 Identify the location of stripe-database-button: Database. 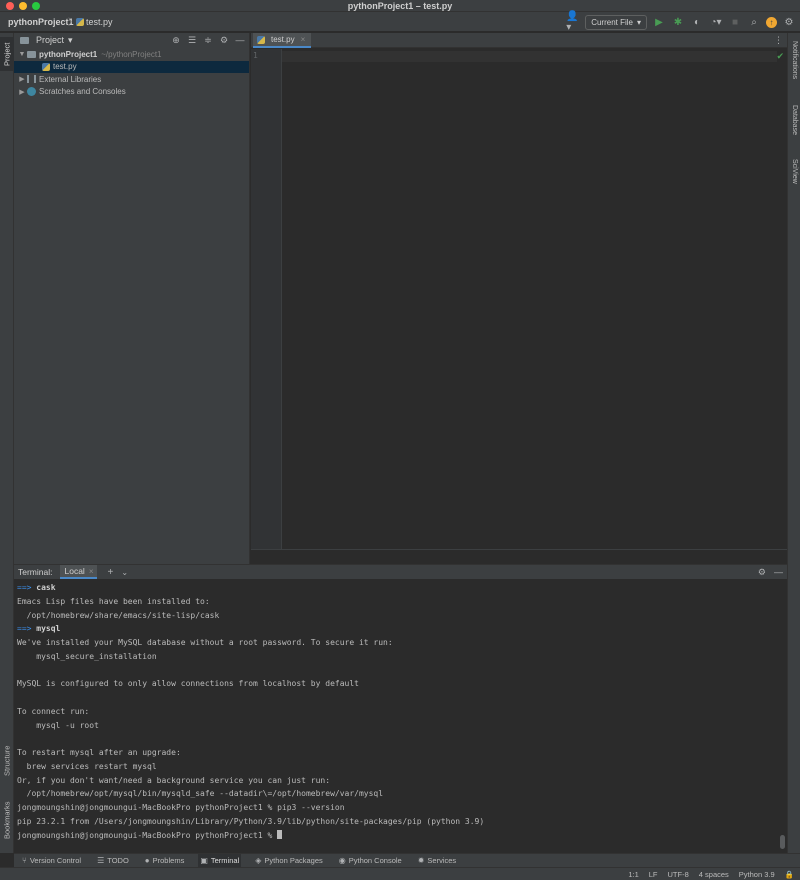
(794, 127).